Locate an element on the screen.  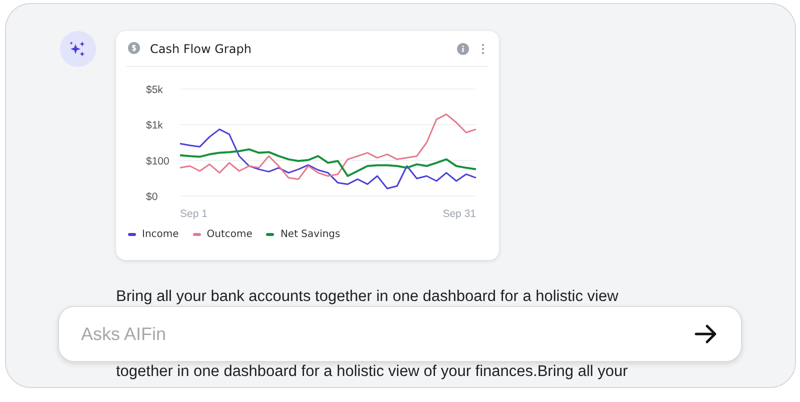
more-icon is located at coordinates (483, 48).